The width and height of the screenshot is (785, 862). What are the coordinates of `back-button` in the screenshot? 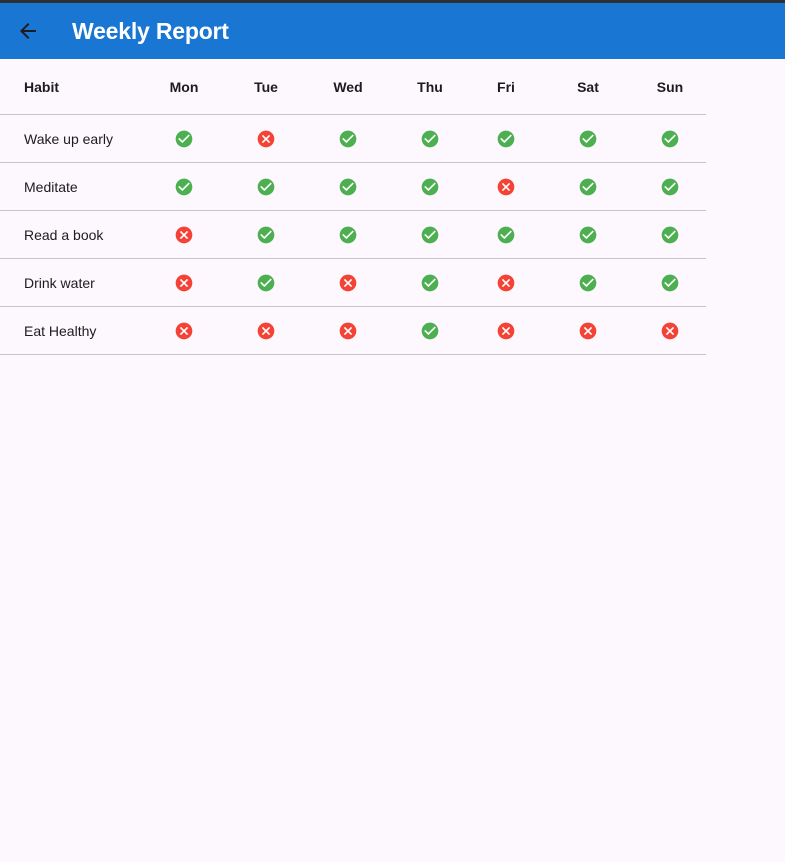 It's located at (28, 31).